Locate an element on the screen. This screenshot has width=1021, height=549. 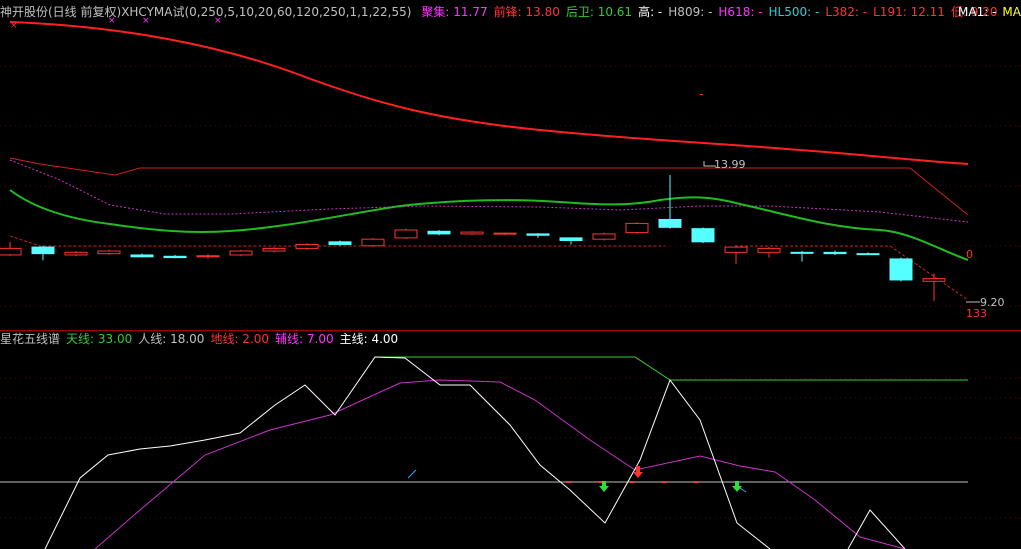
low-annotation: 9.20 0 133 is located at coordinates (985, 284).